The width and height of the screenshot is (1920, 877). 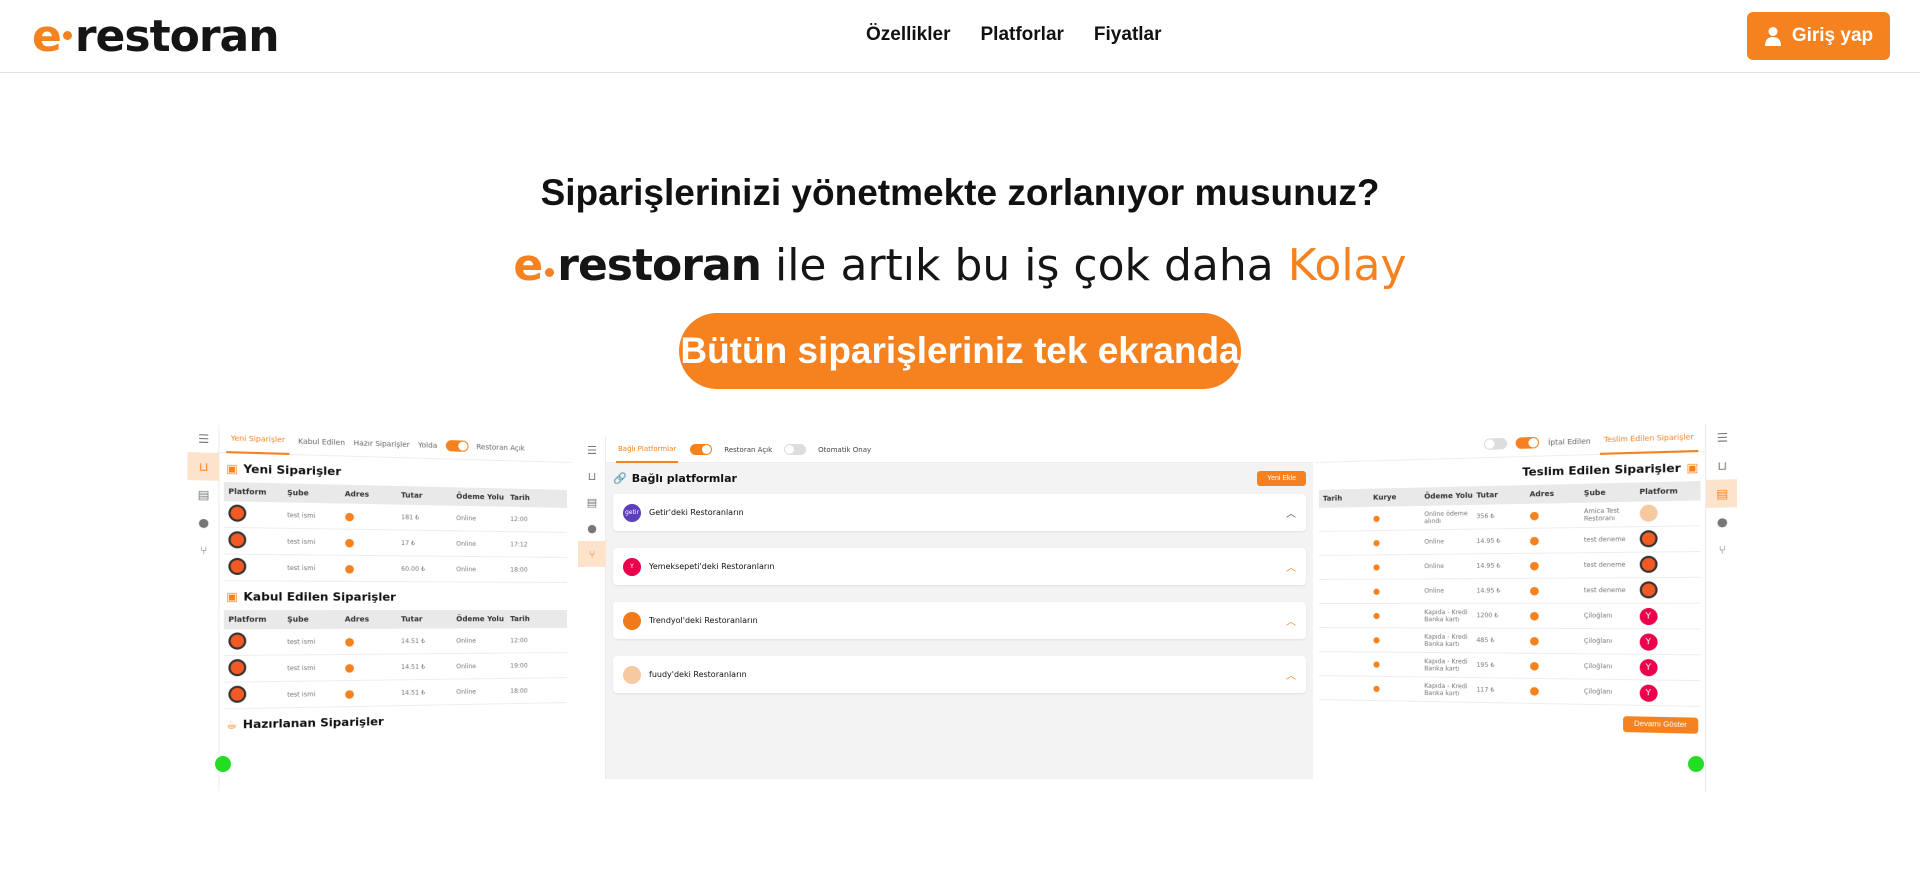 I want to click on cell: Amica Test Restoranı, so click(x=1601, y=514).